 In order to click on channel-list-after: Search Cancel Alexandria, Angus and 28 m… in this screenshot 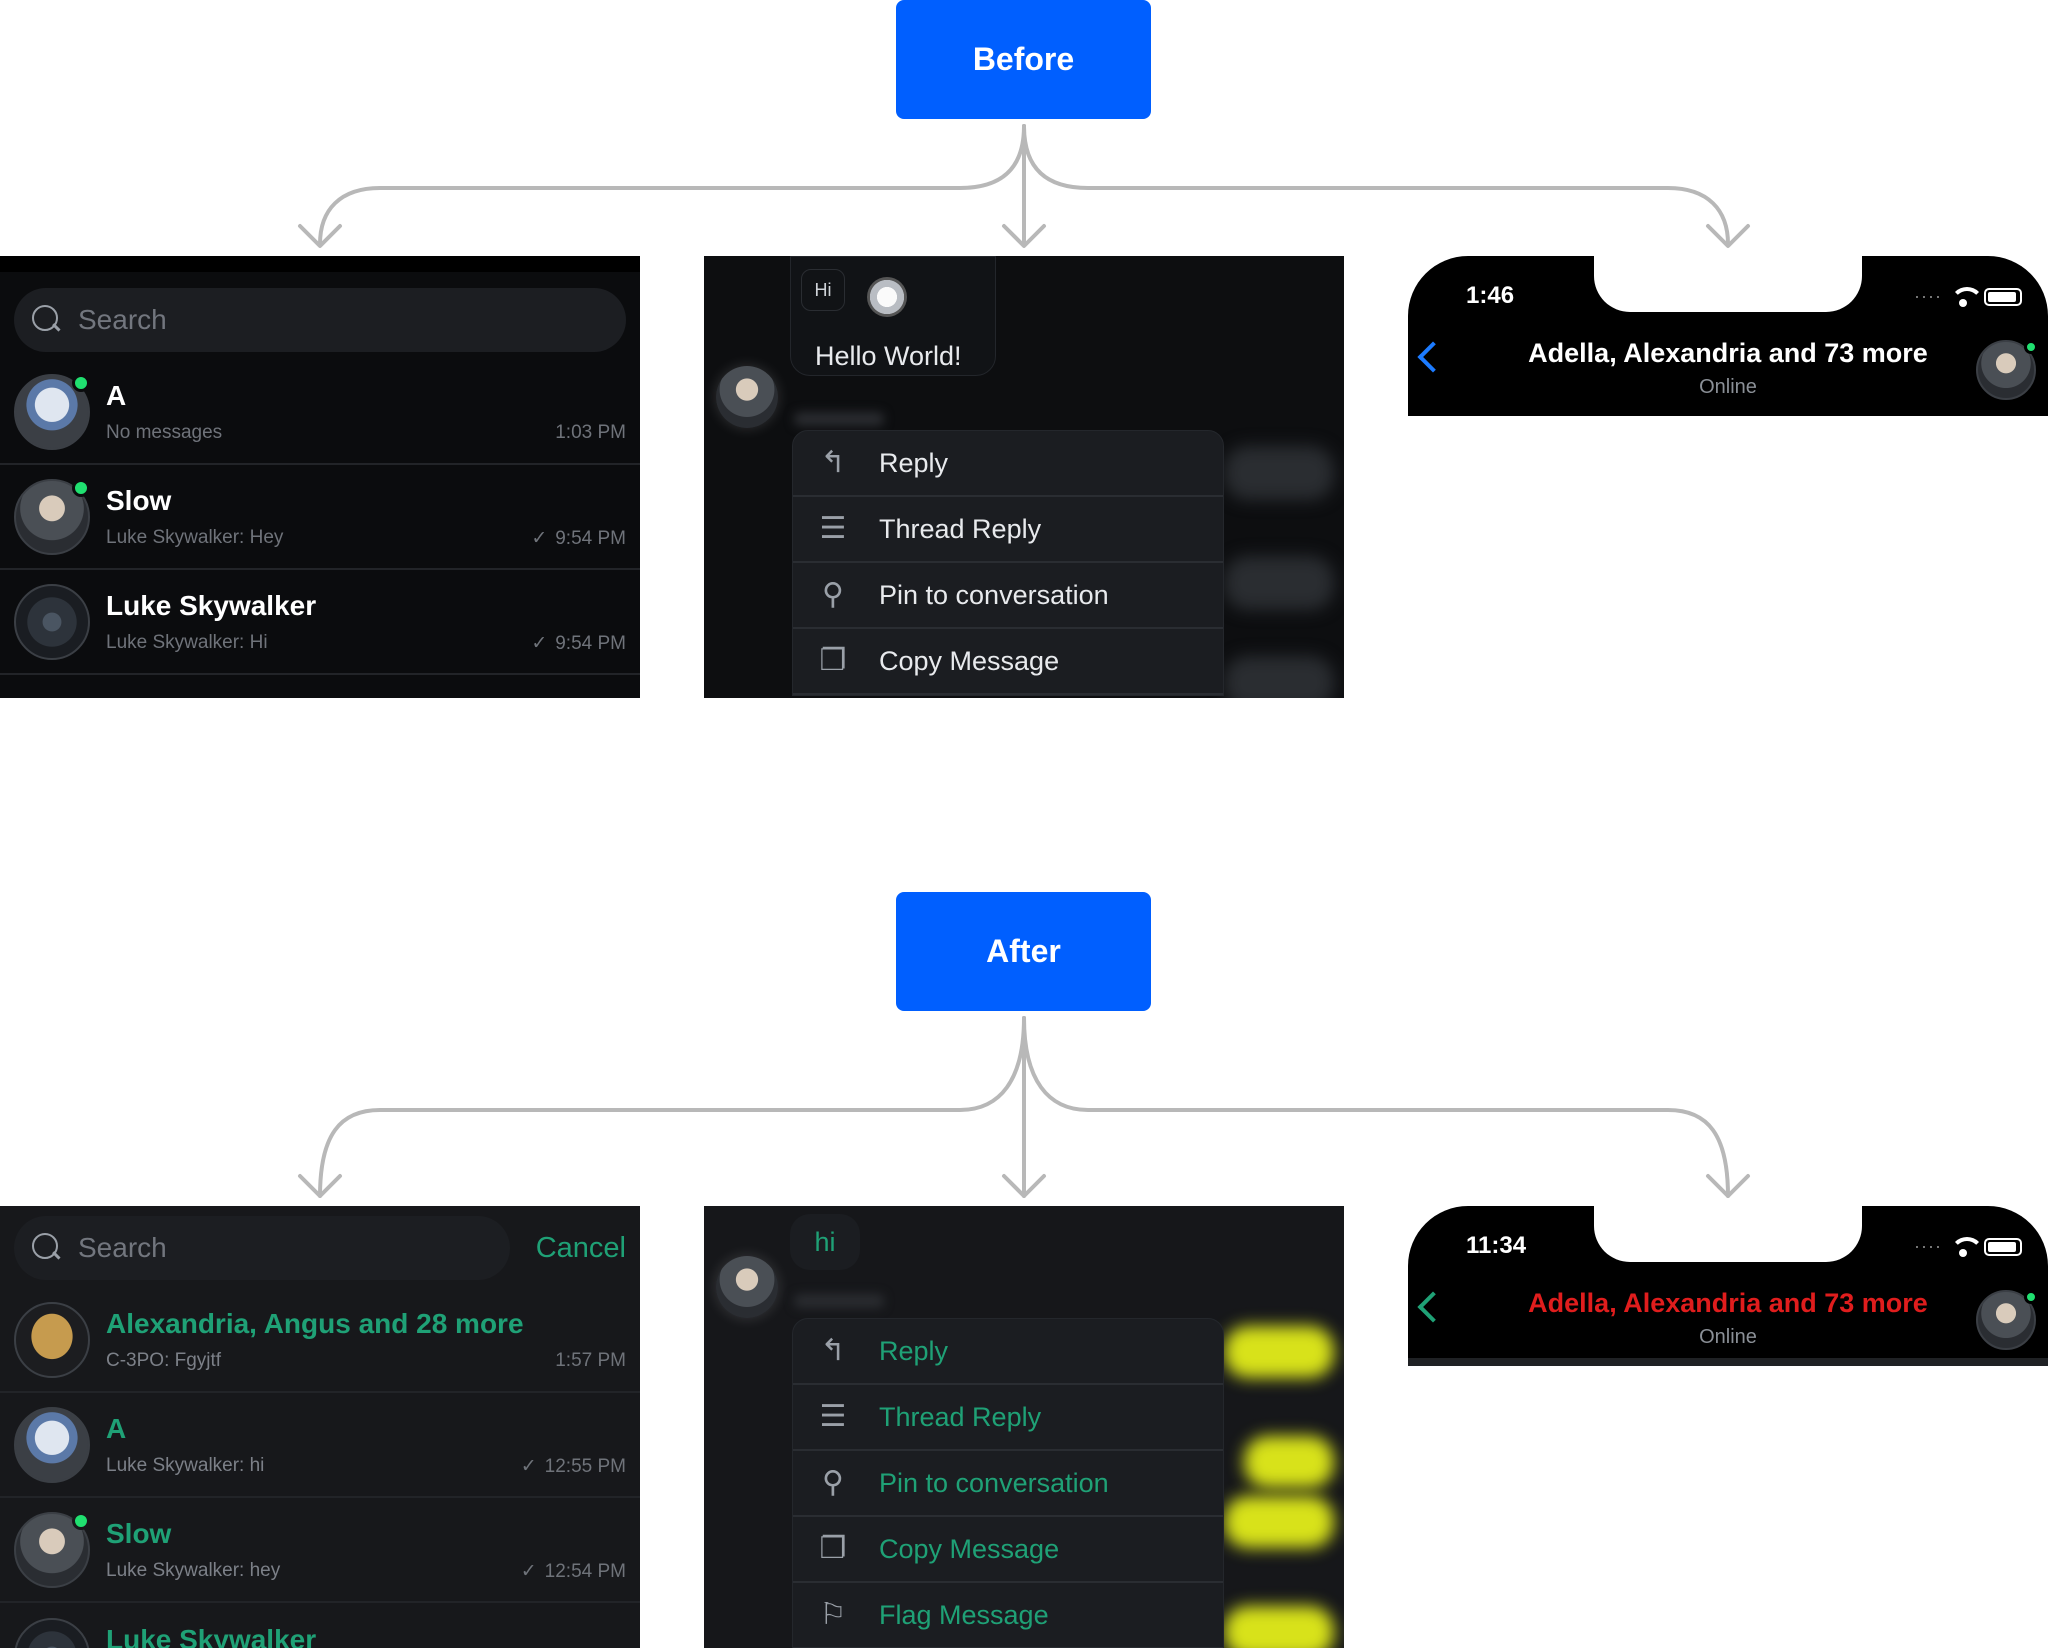, I will do `click(320, 1427)`.